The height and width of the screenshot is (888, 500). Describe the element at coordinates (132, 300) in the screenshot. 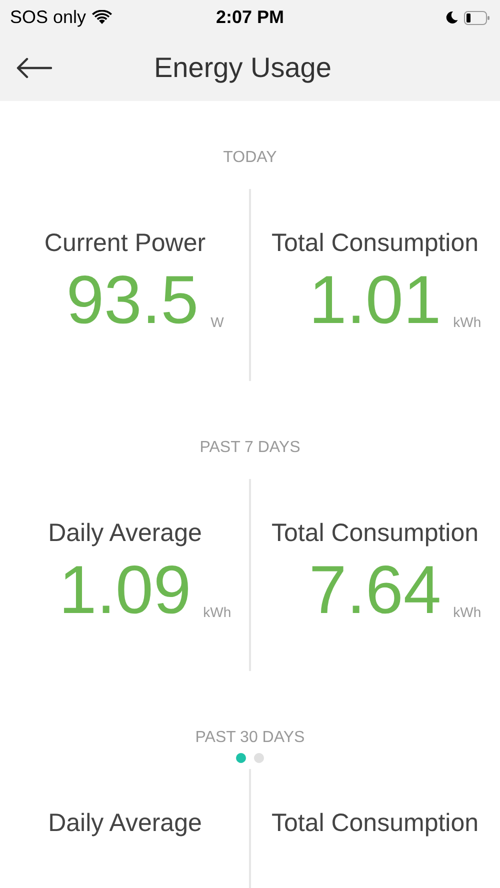

I see `stat-value: 93.5` at that location.